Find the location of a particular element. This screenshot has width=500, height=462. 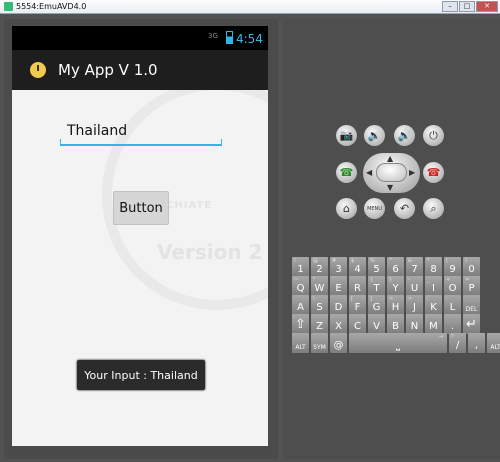

action-bar: My App V 1.0 is located at coordinates (140, 70).